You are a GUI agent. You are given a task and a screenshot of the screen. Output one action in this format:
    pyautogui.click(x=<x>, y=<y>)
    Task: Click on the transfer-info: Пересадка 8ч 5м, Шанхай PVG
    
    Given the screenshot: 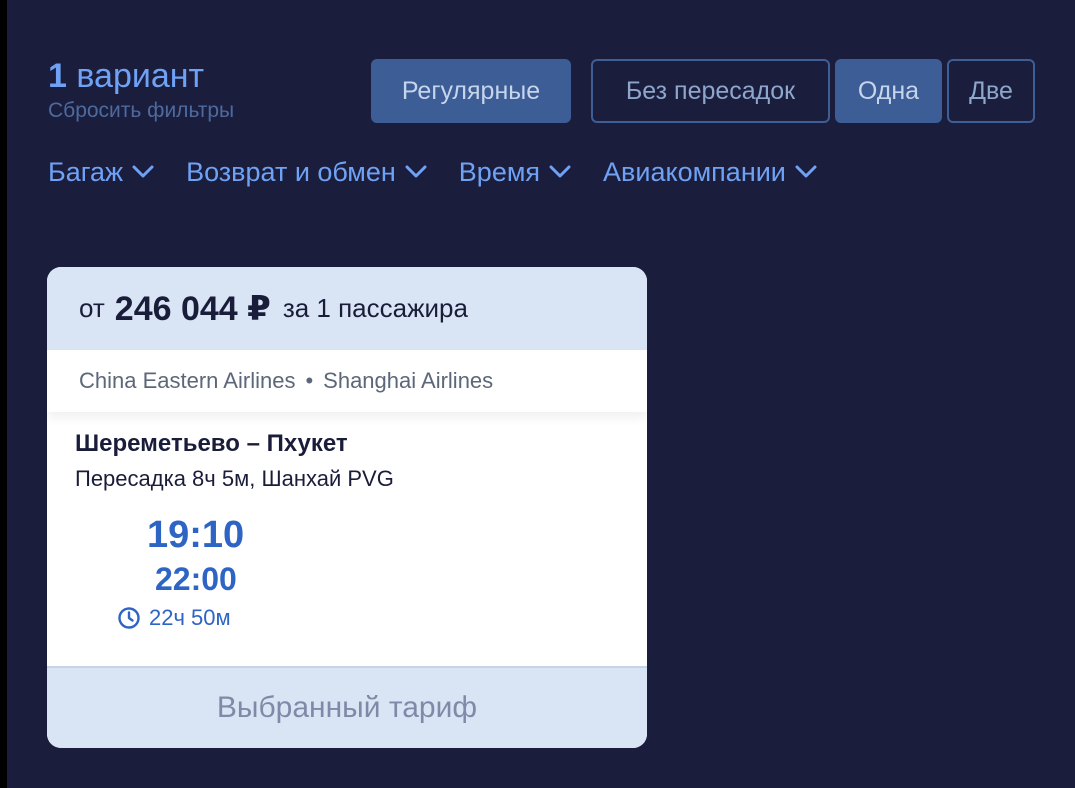 What is the action you would take?
    pyautogui.click(x=234, y=478)
    